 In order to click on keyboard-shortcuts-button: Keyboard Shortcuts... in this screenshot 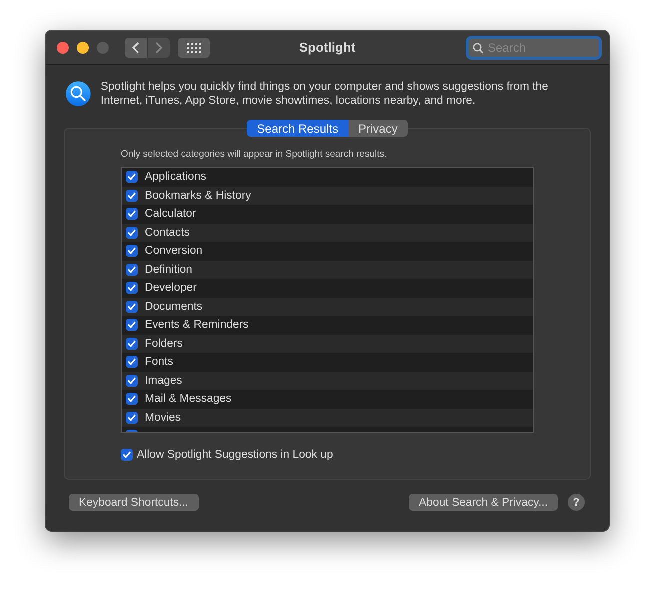, I will do `click(134, 502)`.